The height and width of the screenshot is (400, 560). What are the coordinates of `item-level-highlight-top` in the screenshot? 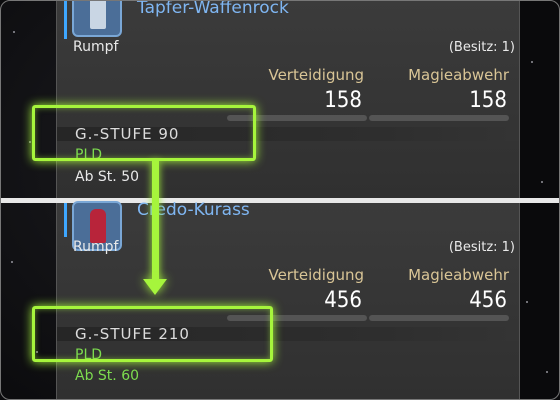 It's located at (144, 133).